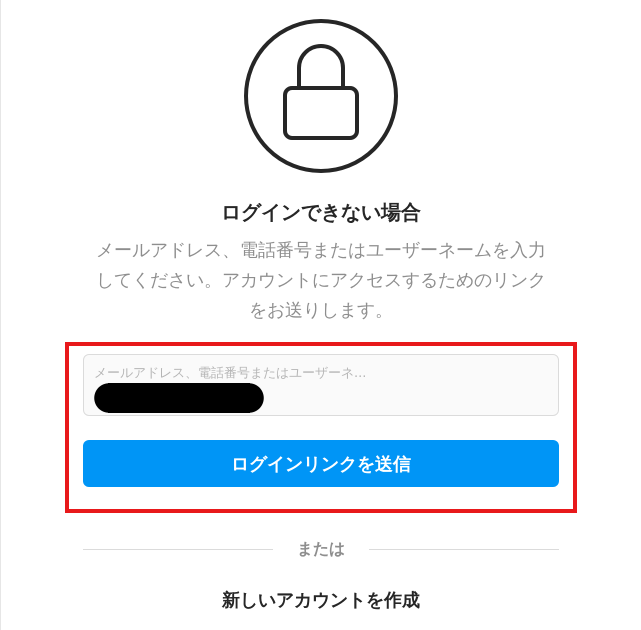  Describe the element at coordinates (321, 96) in the screenshot. I see `lock-icon` at that location.